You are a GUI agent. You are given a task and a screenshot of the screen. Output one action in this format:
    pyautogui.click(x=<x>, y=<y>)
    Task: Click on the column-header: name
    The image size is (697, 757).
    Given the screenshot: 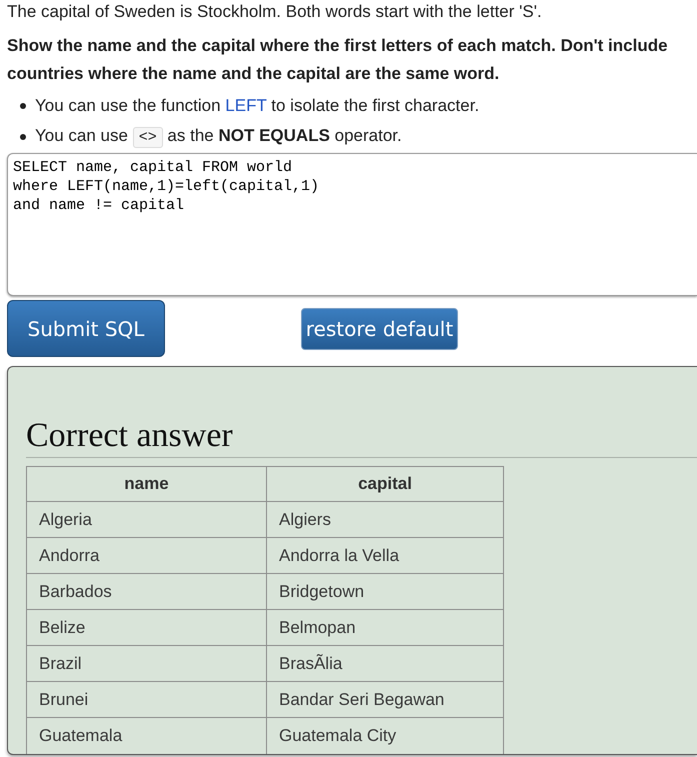 What is the action you would take?
    pyautogui.click(x=146, y=484)
    